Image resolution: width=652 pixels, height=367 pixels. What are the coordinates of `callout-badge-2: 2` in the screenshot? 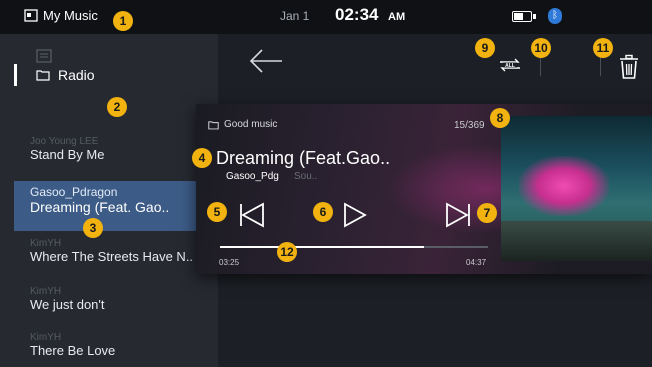 It's located at (117, 107).